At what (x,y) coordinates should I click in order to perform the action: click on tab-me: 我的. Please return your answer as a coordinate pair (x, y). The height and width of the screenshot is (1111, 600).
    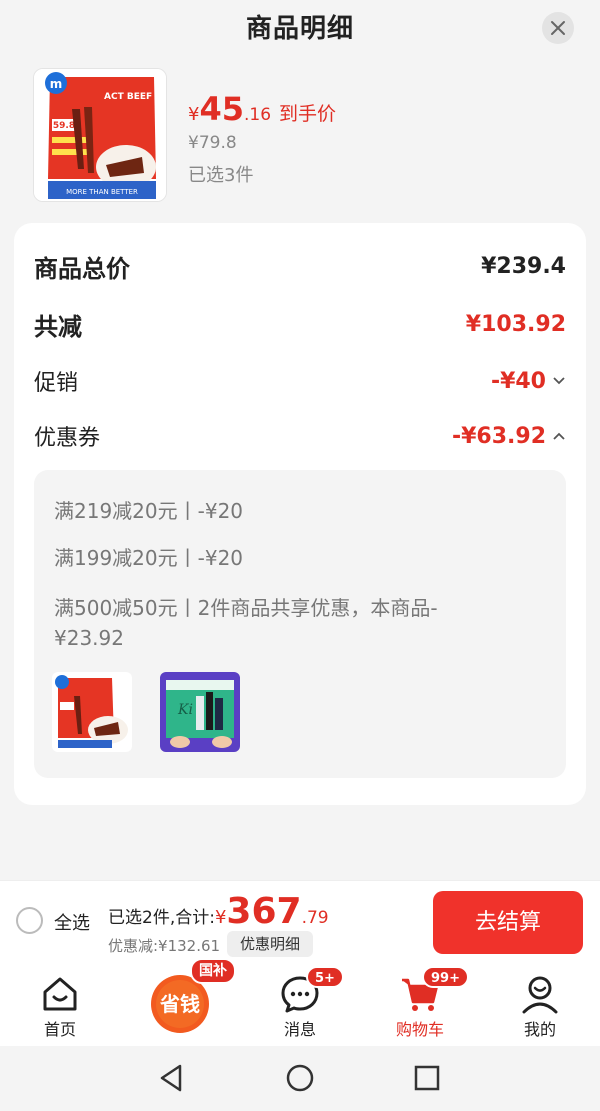
    Looking at the image, I should click on (540, 1005).